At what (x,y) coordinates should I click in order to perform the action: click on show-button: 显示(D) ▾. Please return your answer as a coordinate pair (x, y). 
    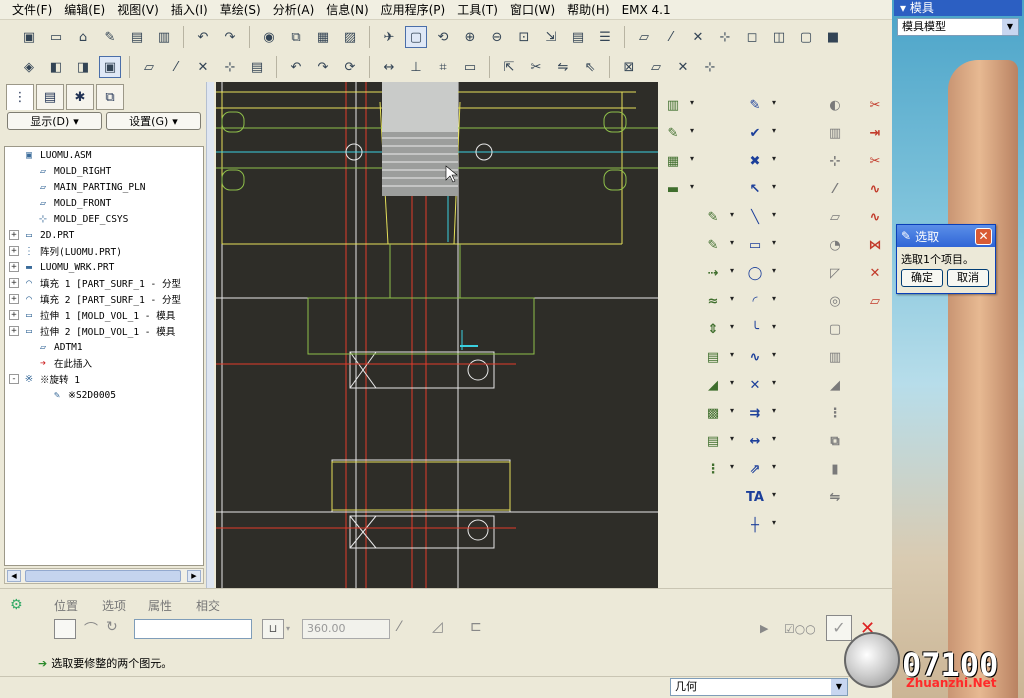
    Looking at the image, I should click on (54, 121).